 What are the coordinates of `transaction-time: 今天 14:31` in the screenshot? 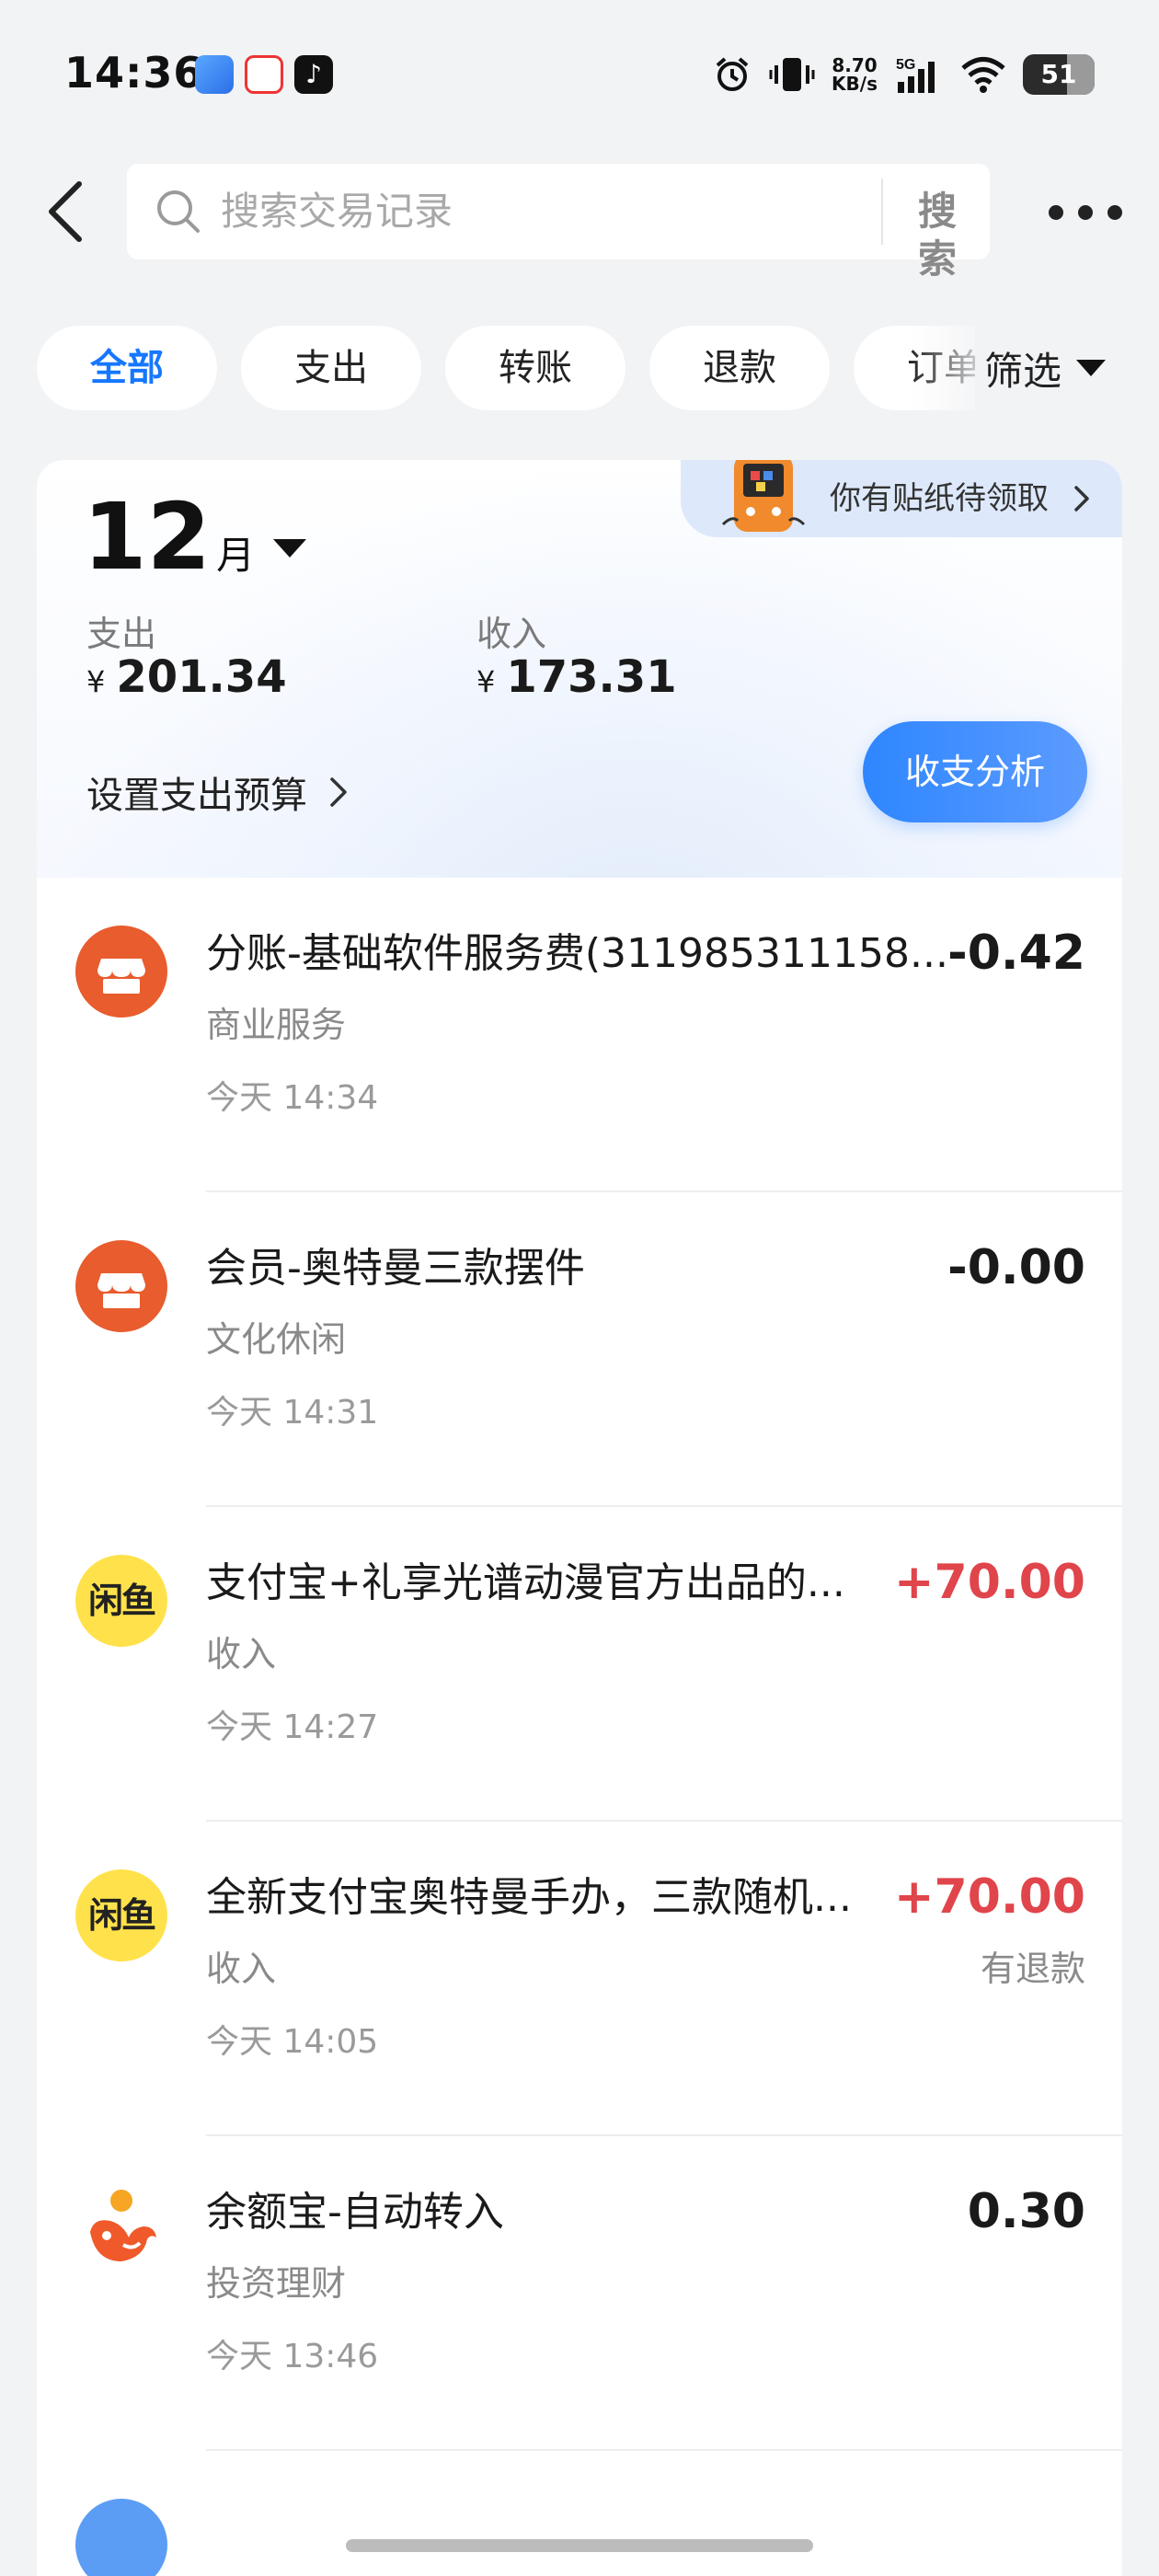 It's located at (292, 1413).